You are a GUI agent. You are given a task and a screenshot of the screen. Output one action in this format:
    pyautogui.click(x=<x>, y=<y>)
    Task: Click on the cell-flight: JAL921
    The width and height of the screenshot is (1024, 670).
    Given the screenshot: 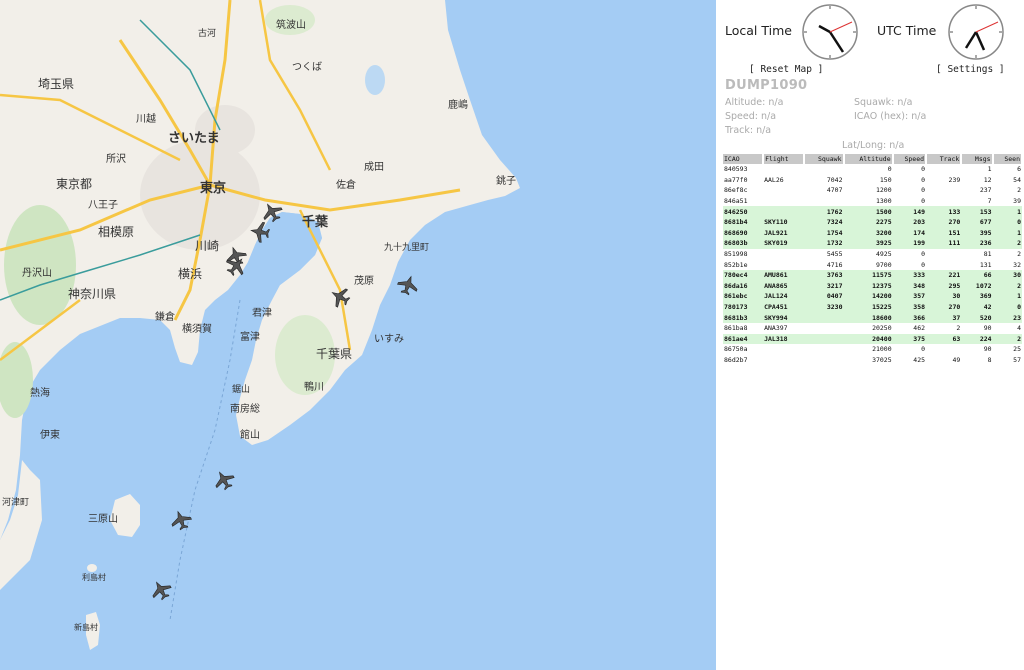 What is the action you would take?
    pyautogui.click(x=784, y=233)
    